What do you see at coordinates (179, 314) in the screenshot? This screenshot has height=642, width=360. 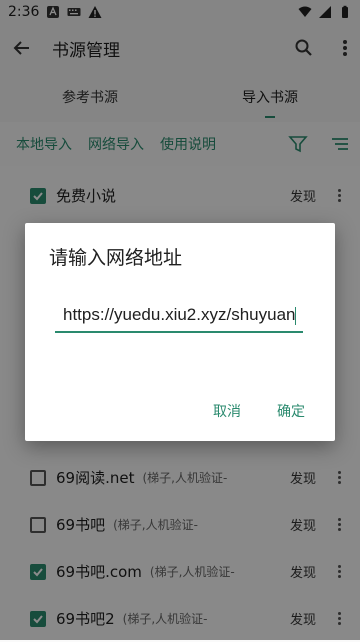 I see `url-input-value: https://yuedu.xiu2.xyz/shuyuan` at bounding box center [179, 314].